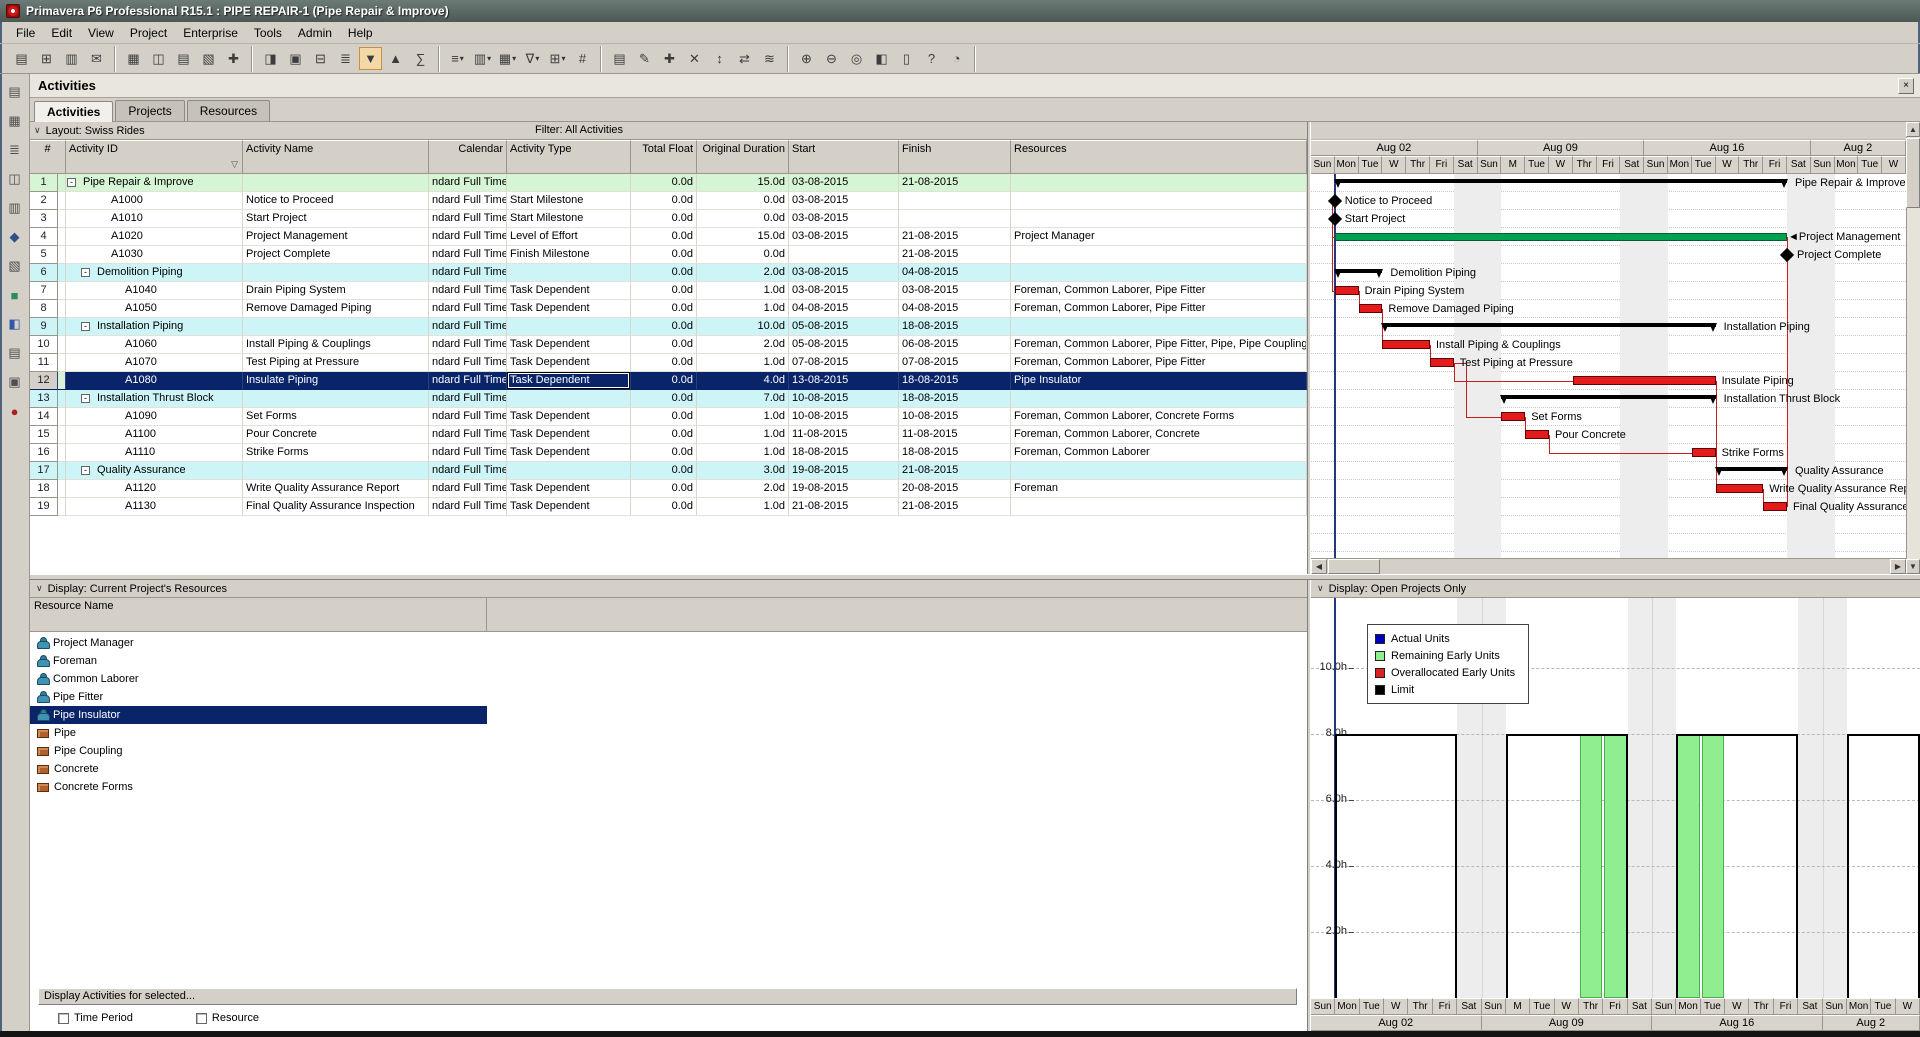 This screenshot has width=1920, height=1037. I want to click on column-header-start: Start, so click(844, 156).